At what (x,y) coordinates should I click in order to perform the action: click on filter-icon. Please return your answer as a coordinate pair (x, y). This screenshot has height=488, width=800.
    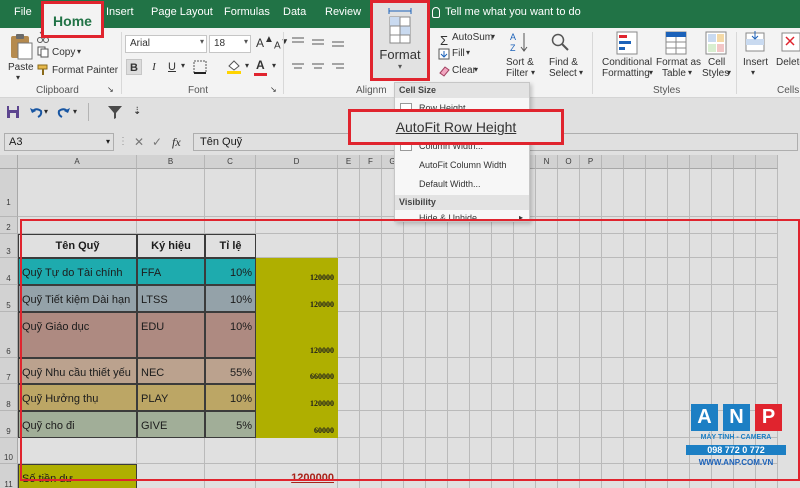
    Looking at the image, I should click on (115, 112).